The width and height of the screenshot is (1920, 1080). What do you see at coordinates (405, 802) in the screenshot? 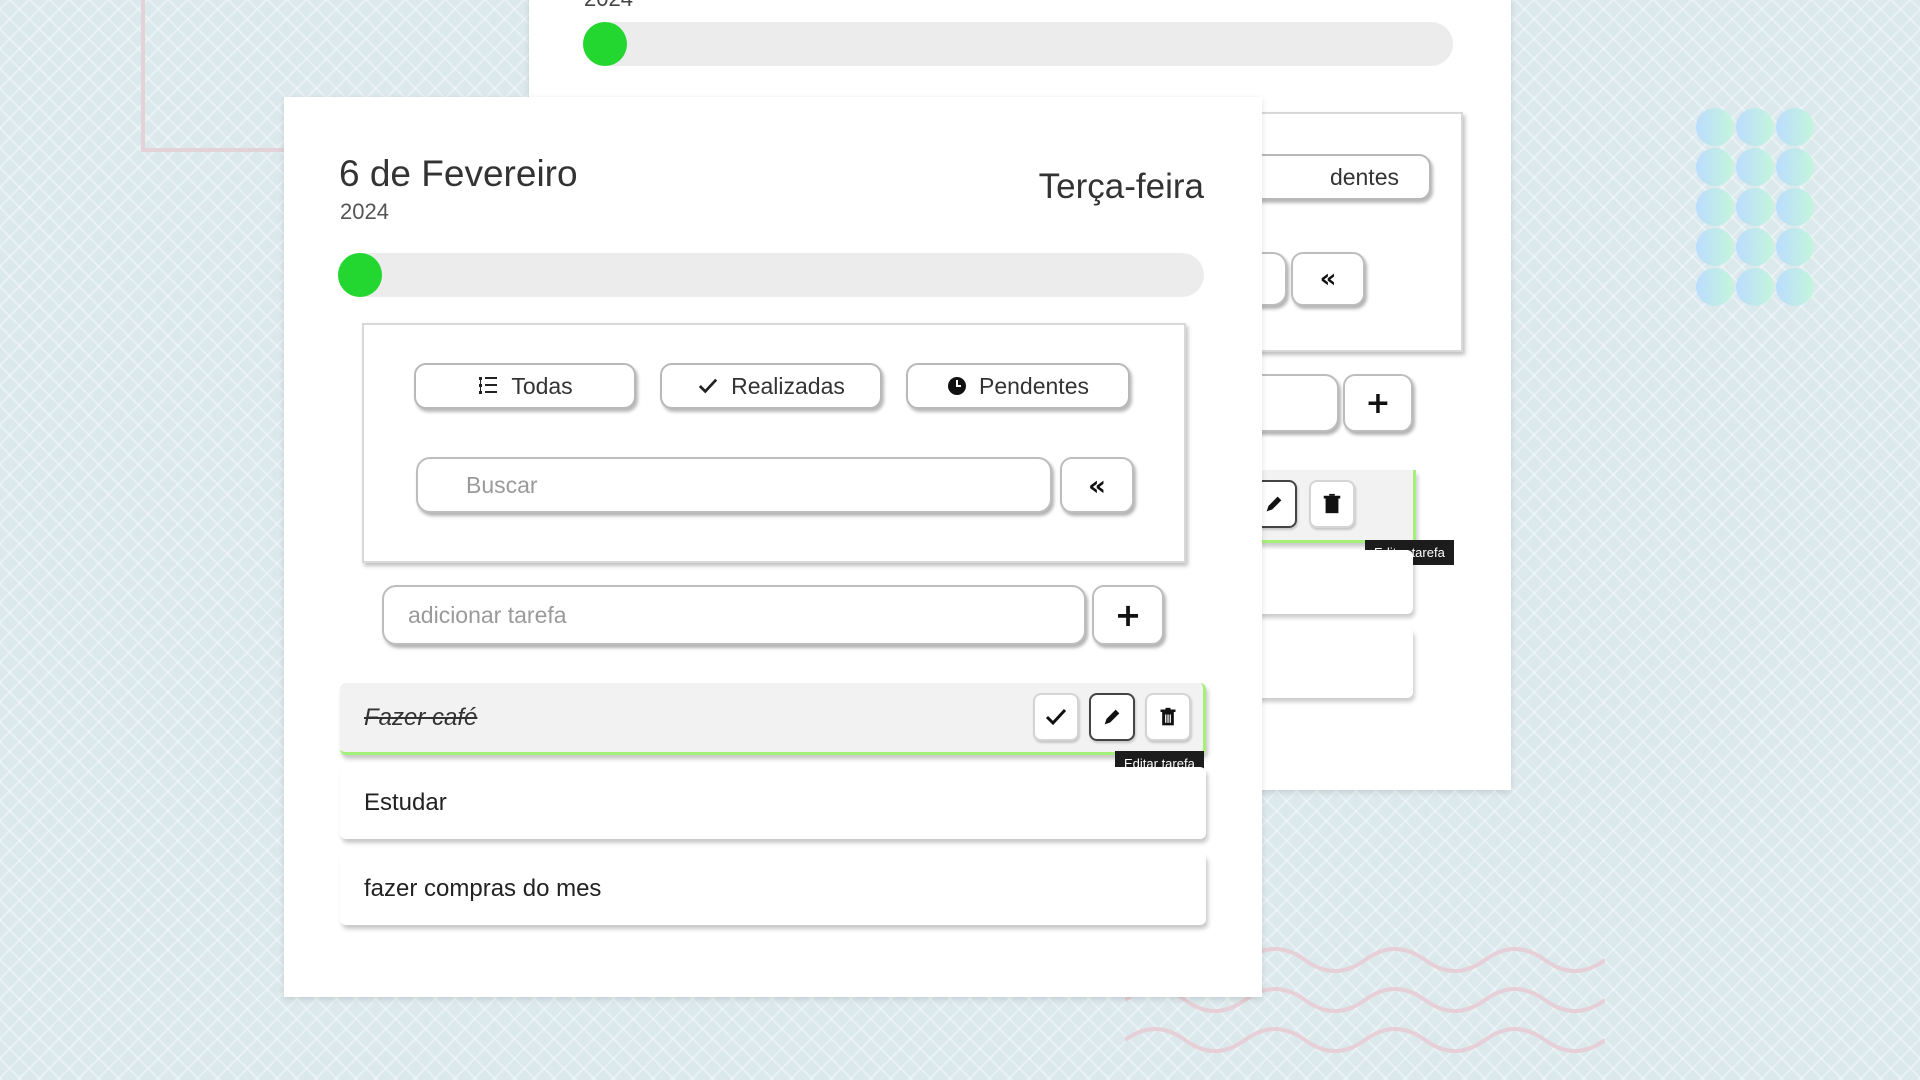
I see `task-label: Estudar` at bounding box center [405, 802].